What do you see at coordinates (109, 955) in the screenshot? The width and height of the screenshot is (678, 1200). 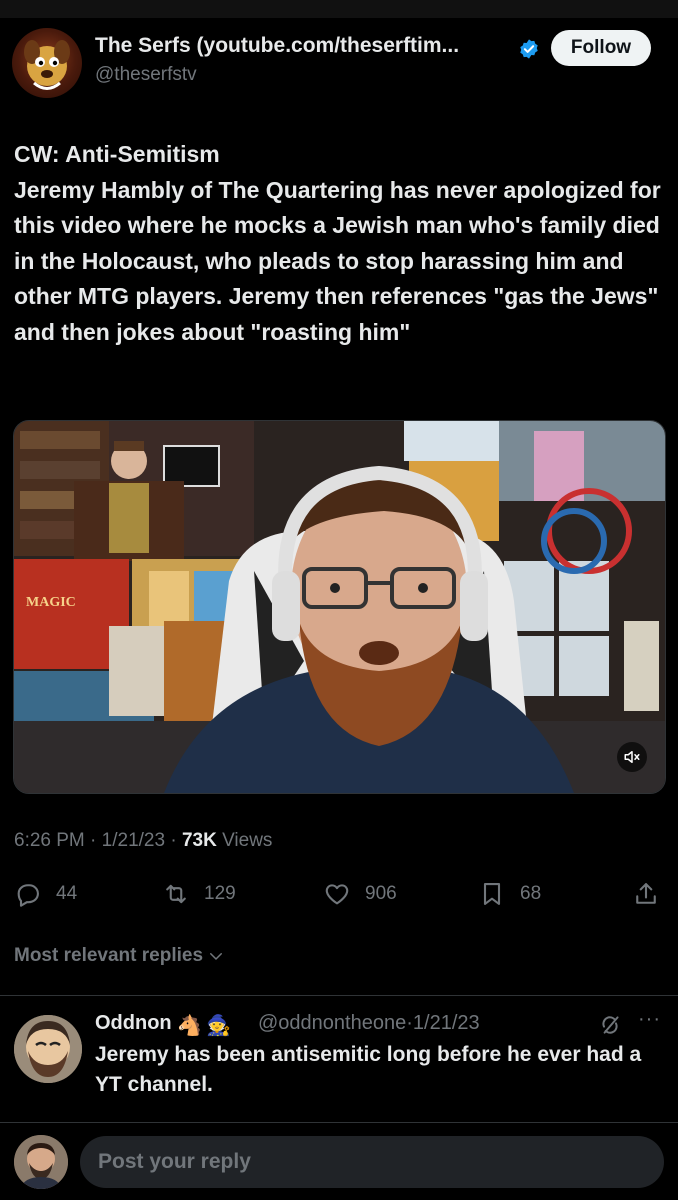 I see `replies-sort-label: Most relevant replies` at bounding box center [109, 955].